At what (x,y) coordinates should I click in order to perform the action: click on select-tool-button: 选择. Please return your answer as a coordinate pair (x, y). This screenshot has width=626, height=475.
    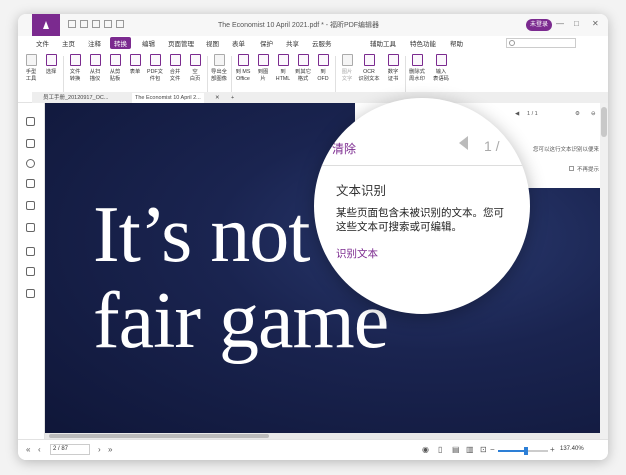
    Looking at the image, I should click on (51, 65).